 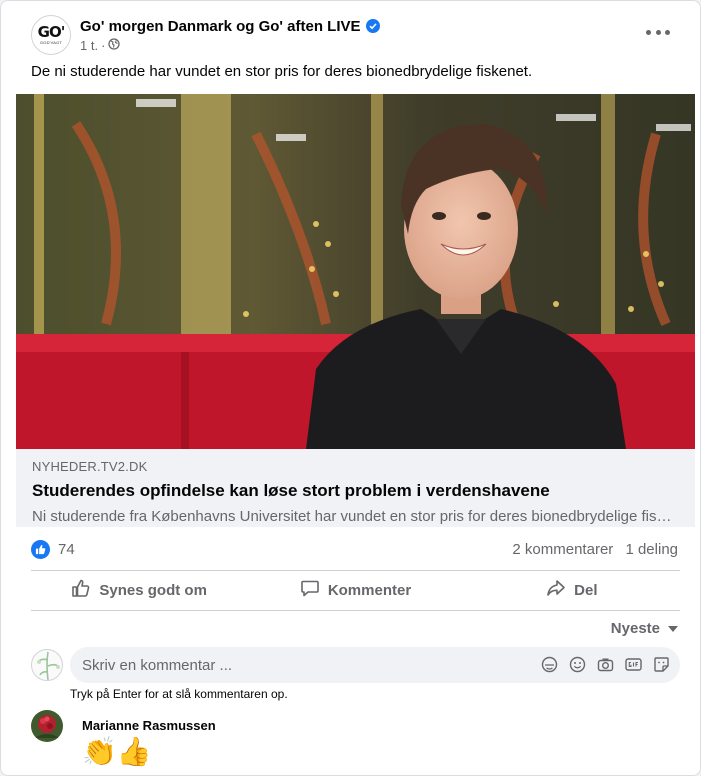 What do you see at coordinates (673, 628) in the screenshot?
I see `caret-down-icon` at bounding box center [673, 628].